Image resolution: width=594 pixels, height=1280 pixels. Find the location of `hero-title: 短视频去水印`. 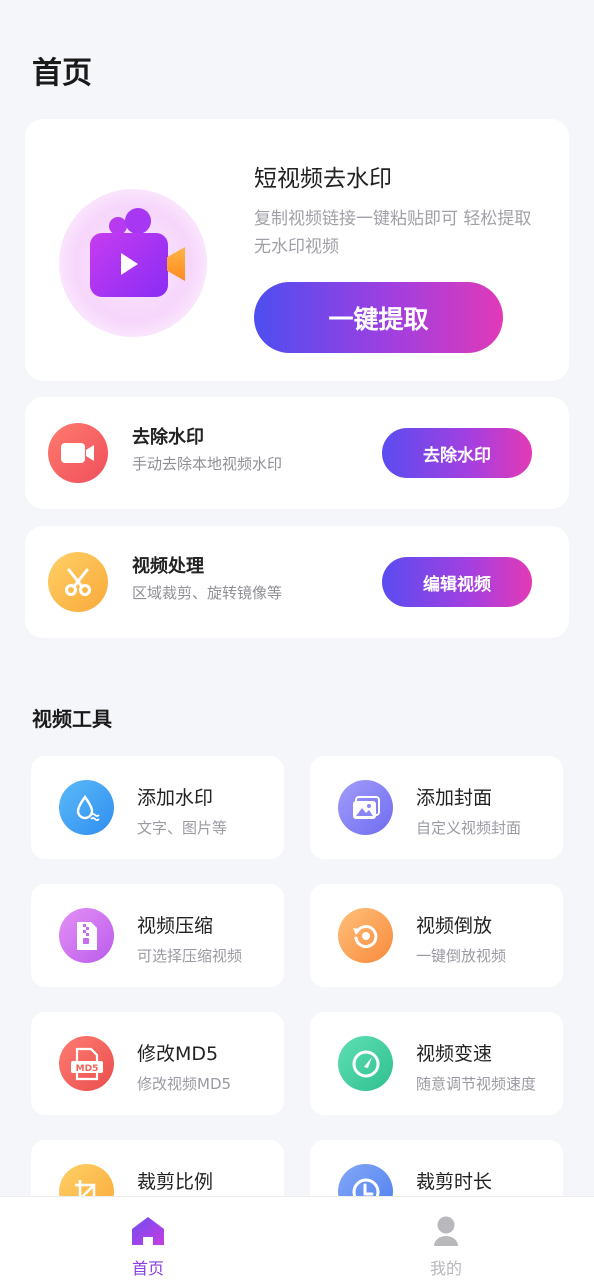

hero-title: 短视频去水印 is located at coordinates (323, 179).